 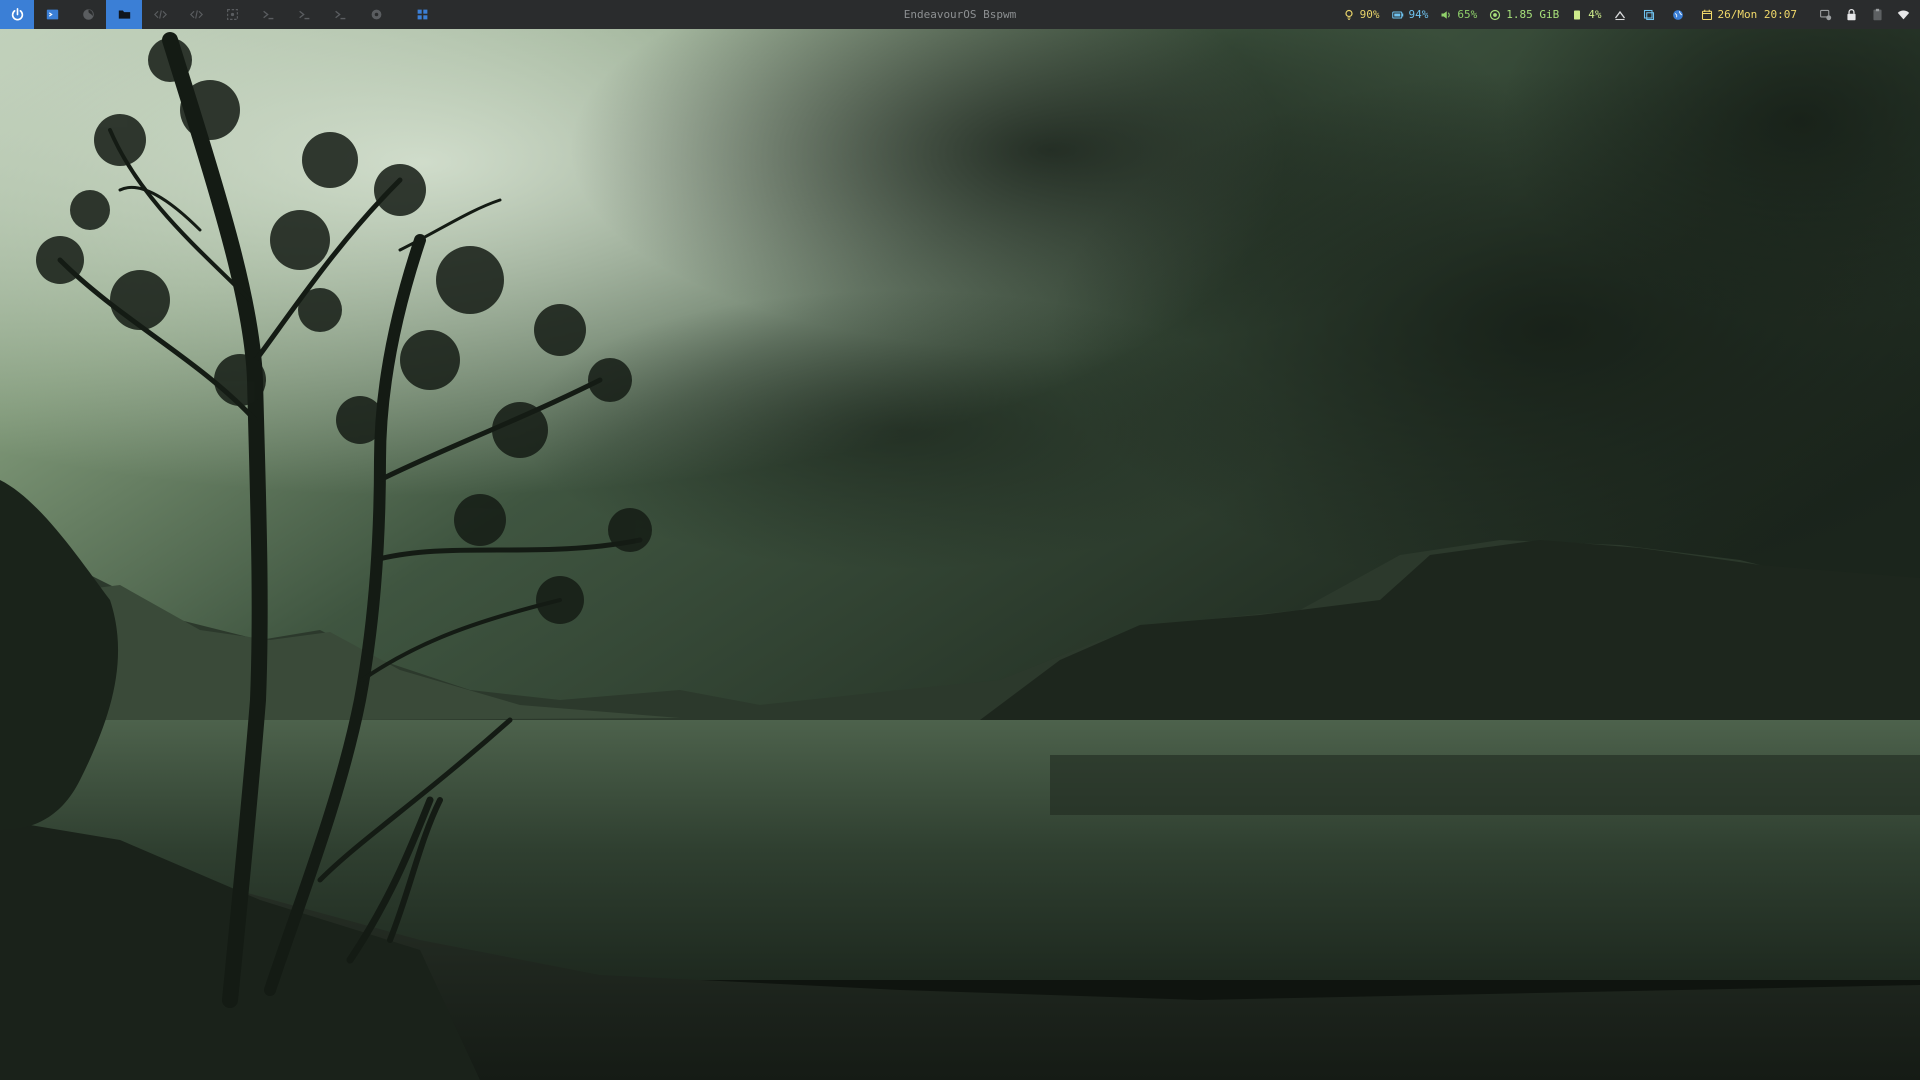 I want to click on screenshot-icon, so click(x=232, y=14).